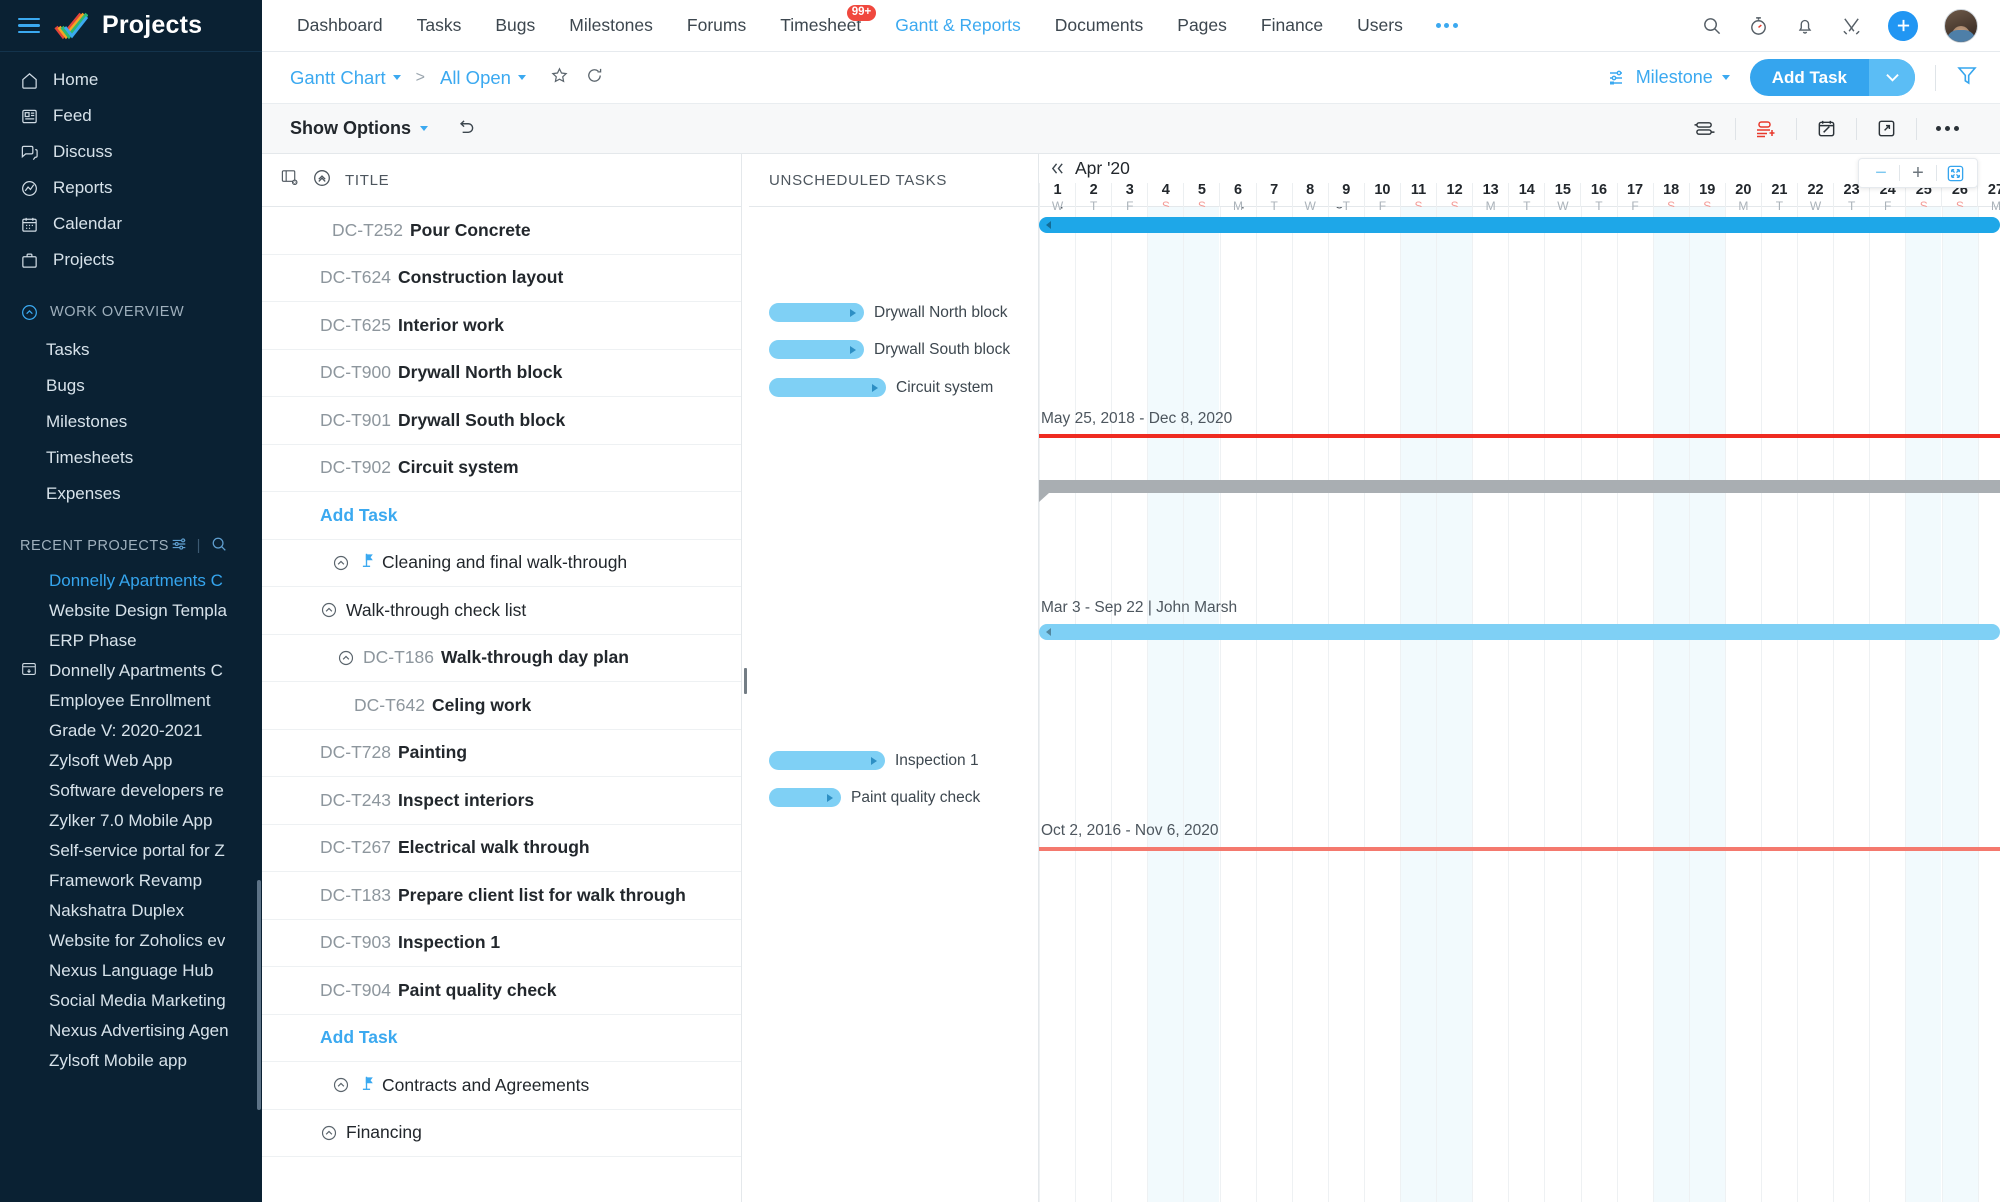  Describe the element at coordinates (131, 260) in the screenshot. I see `sidebar-item-projects: Projects` at that location.